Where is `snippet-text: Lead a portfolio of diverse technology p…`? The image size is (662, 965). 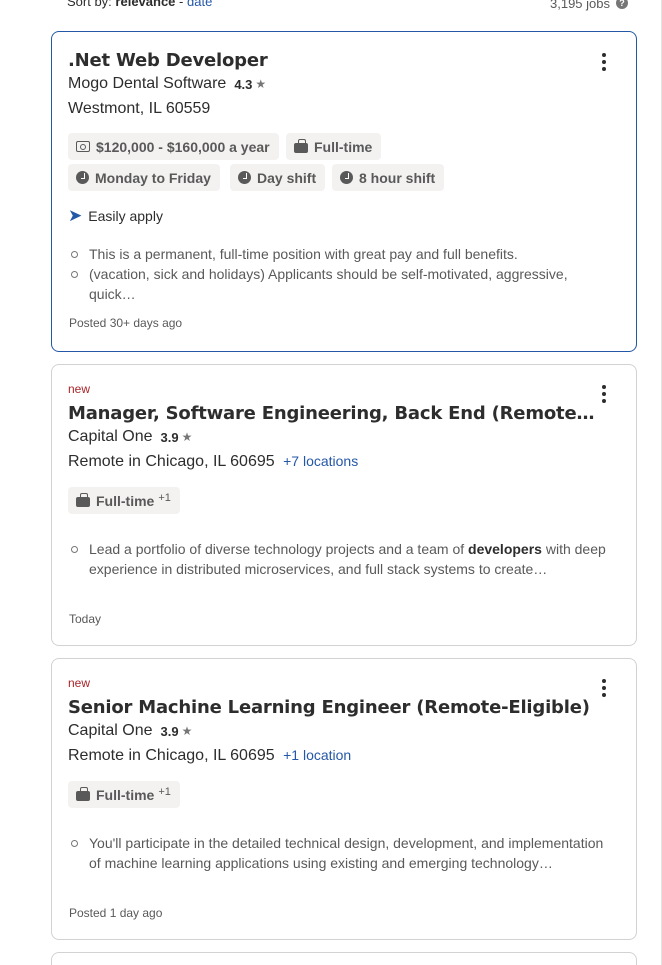
snippet-text: Lead a portfolio of diverse technology p… is located at coordinates (279, 549).